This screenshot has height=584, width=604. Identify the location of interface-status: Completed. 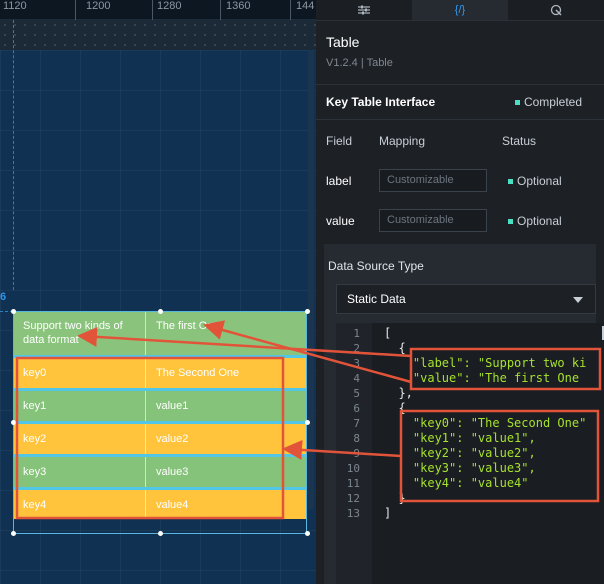
(548, 102).